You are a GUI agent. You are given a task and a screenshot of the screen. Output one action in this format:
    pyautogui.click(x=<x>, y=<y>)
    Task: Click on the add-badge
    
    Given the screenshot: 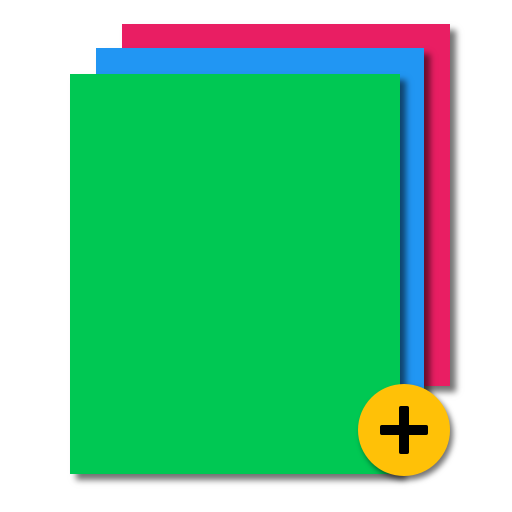 What is the action you would take?
    pyautogui.click(x=404, y=430)
    